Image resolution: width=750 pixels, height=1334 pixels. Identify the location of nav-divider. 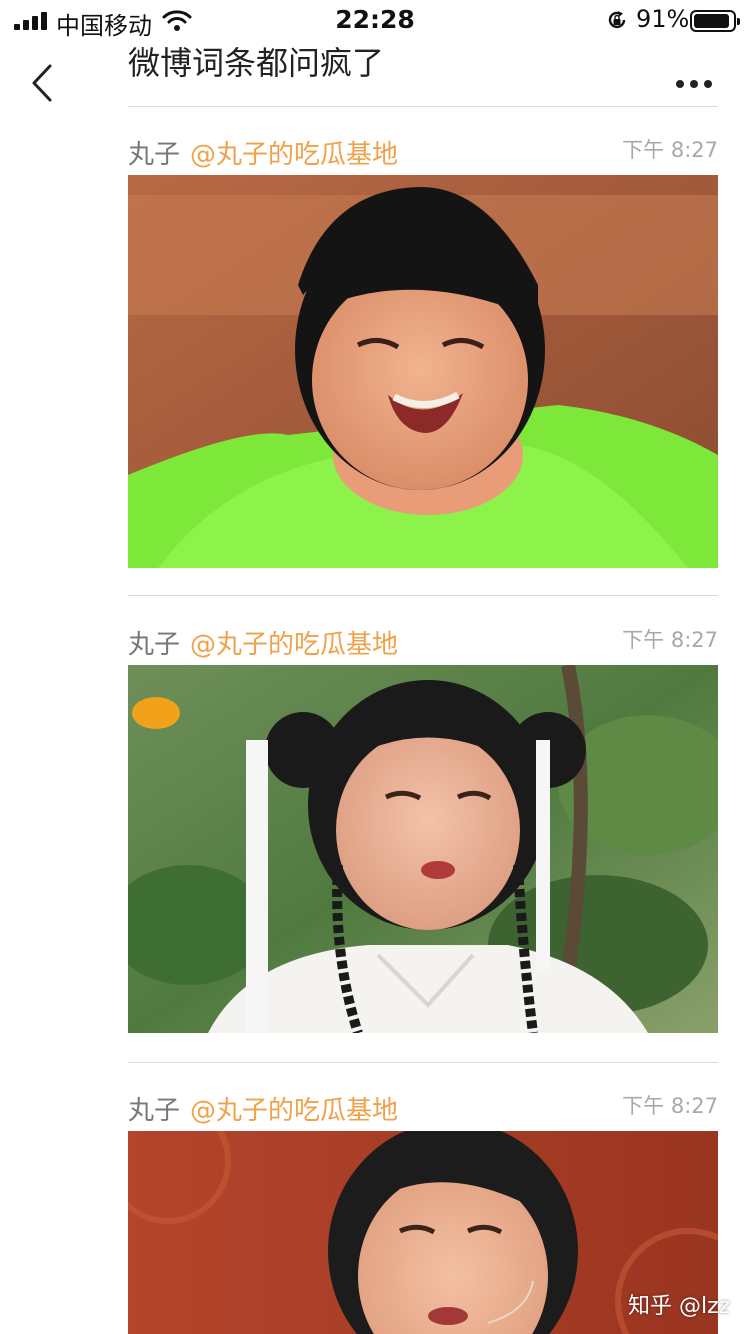
(423, 106).